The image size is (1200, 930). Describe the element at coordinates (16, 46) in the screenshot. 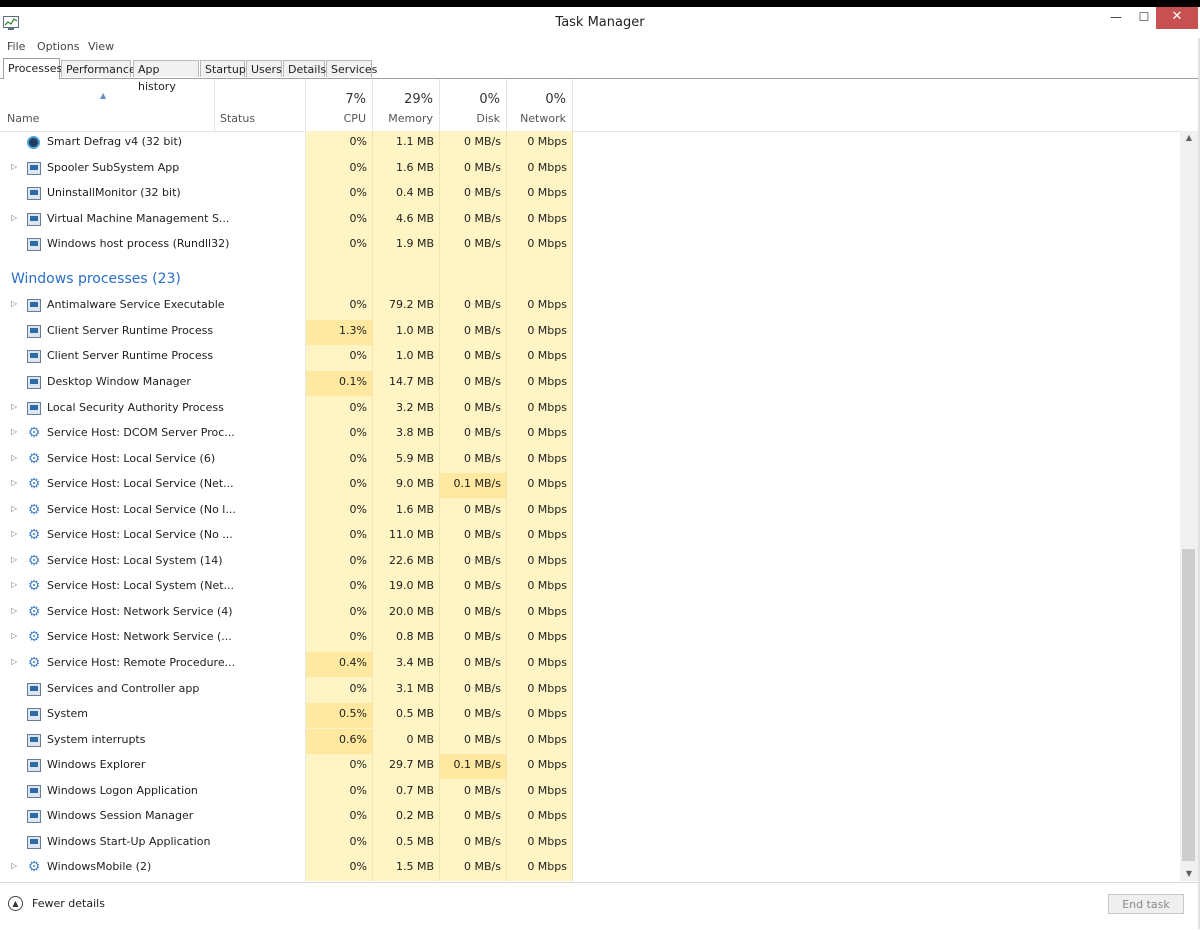

I see `menu-file: File` at that location.